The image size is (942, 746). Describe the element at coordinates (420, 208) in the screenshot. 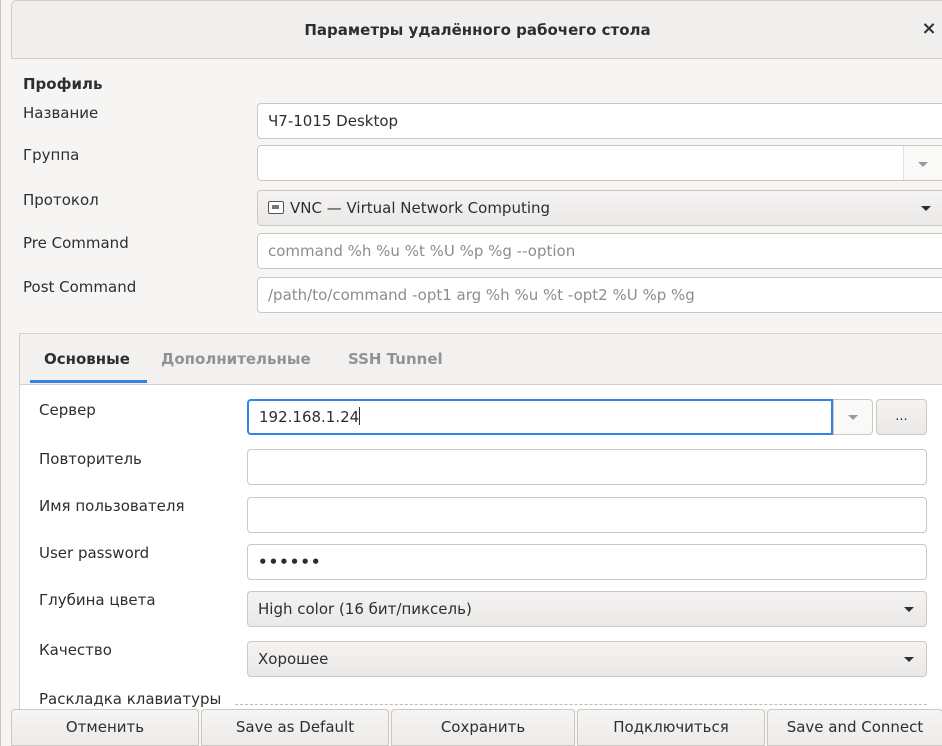

I see `protocol-value: VNC — Virtual Network Computing` at that location.